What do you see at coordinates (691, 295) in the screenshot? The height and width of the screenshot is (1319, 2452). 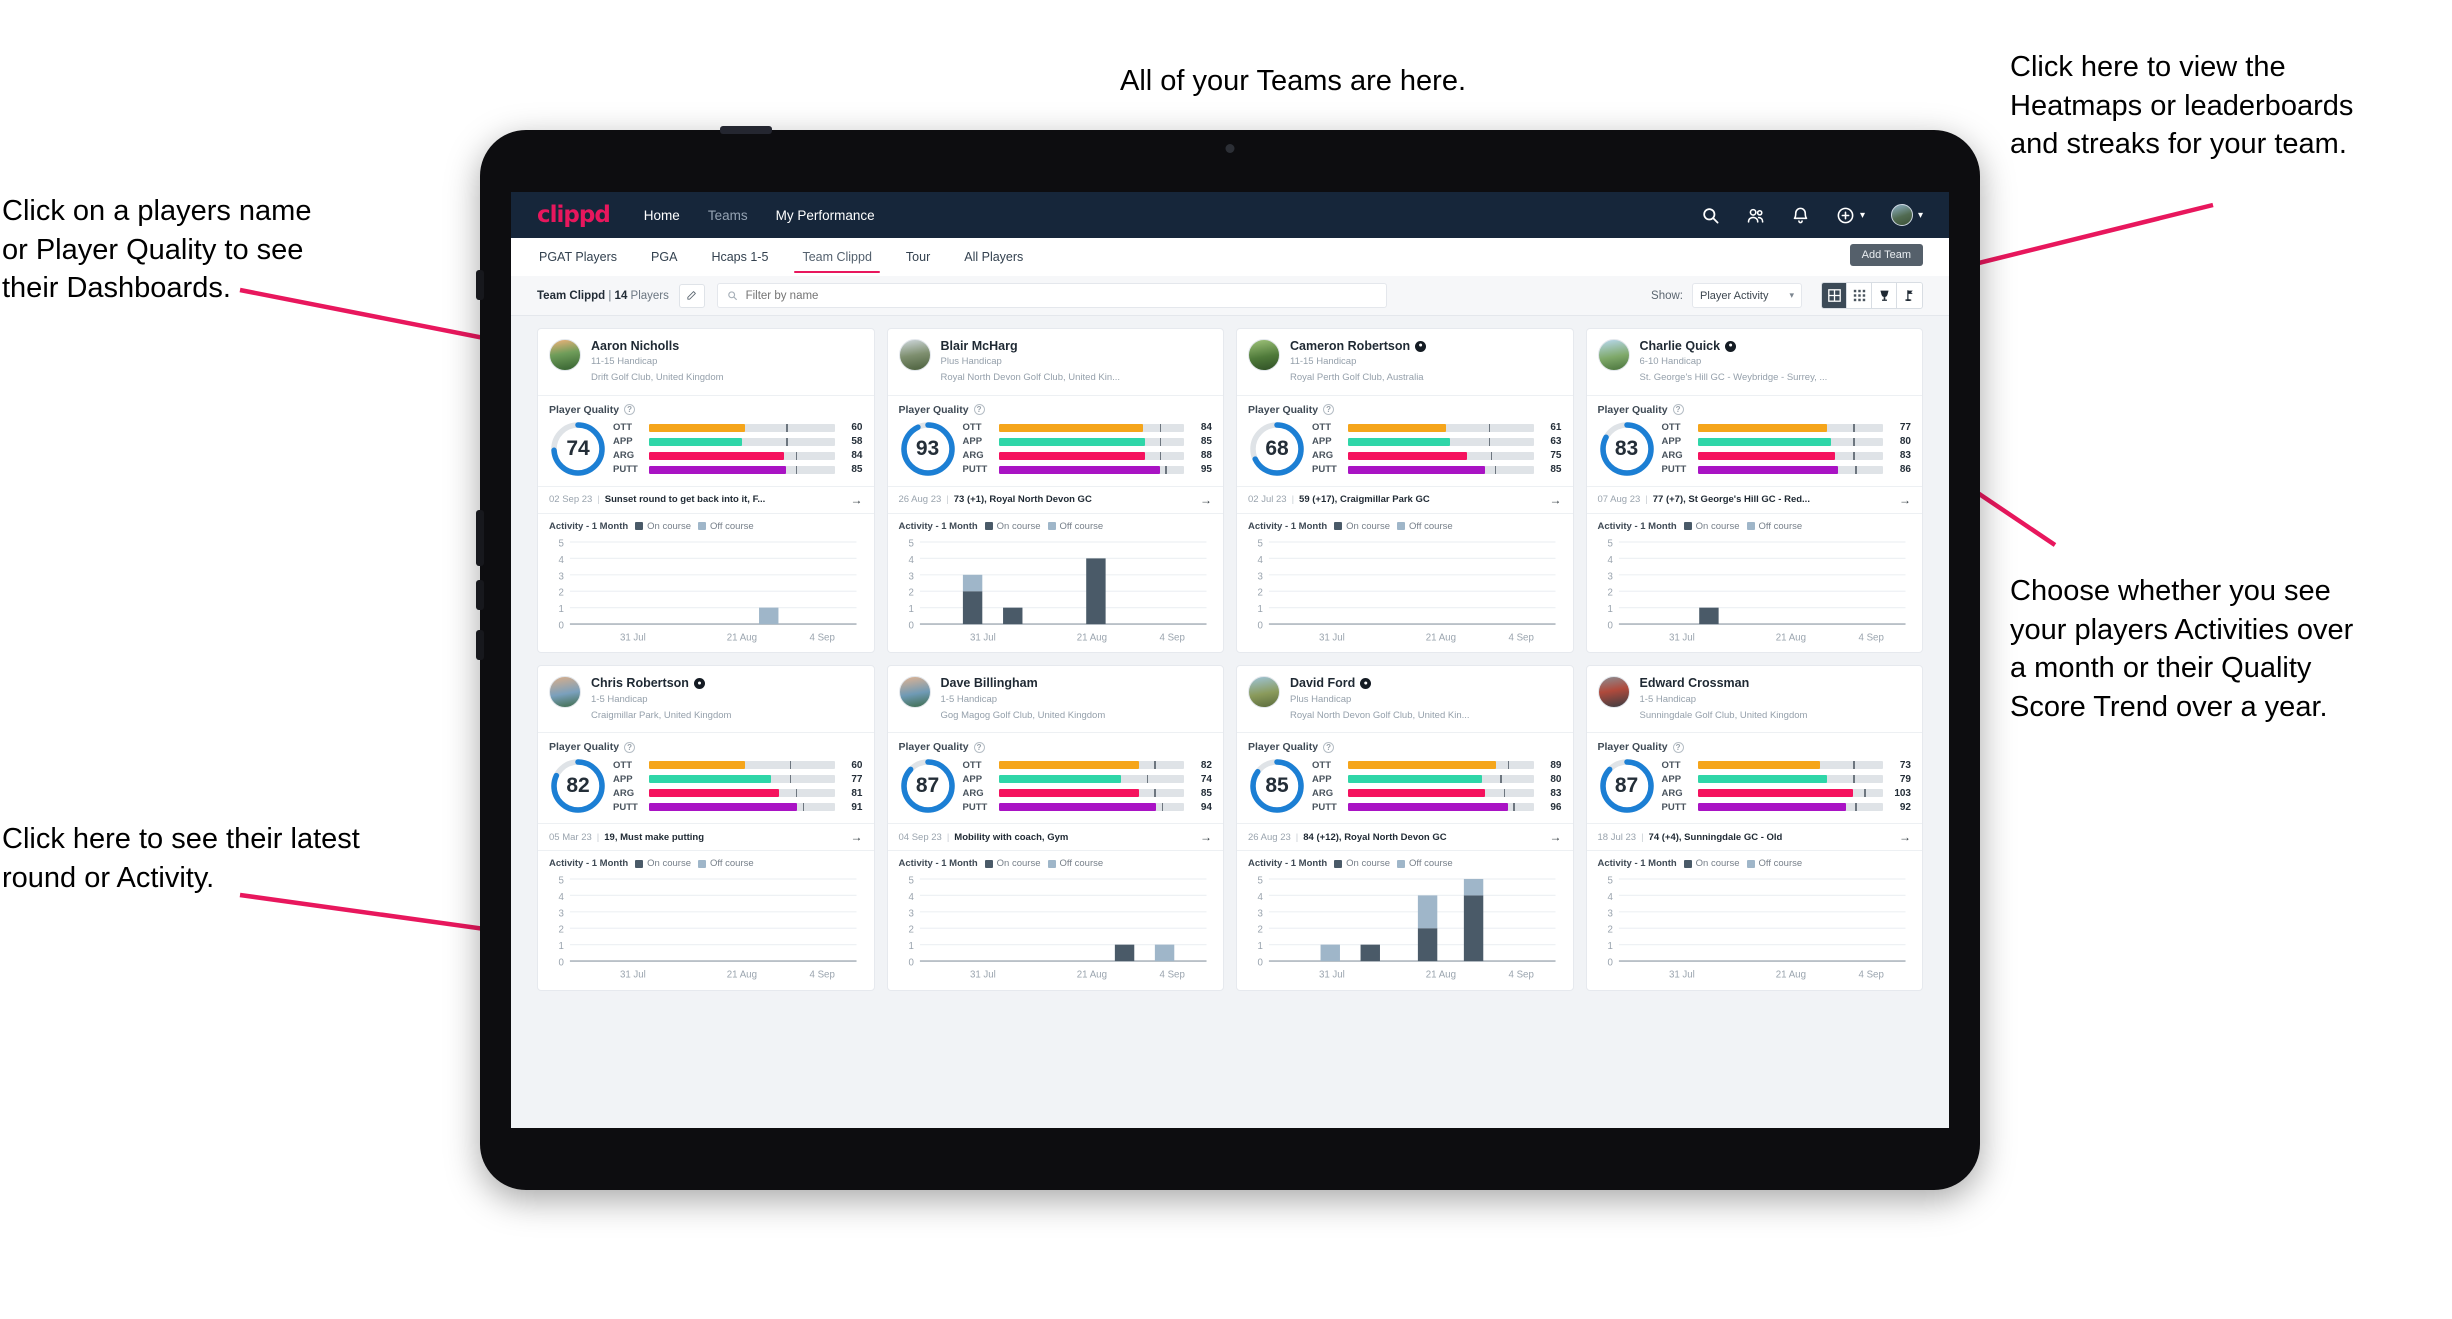 I see `edit-team-button` at bounding box center [691, 295].